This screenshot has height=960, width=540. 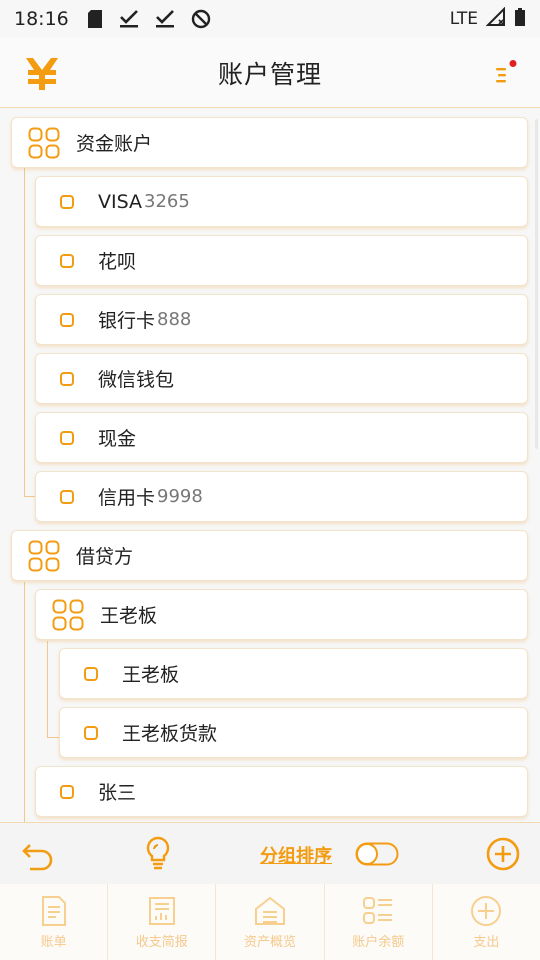 I want to click on account-item: 张三, so click(x=281, y=791).